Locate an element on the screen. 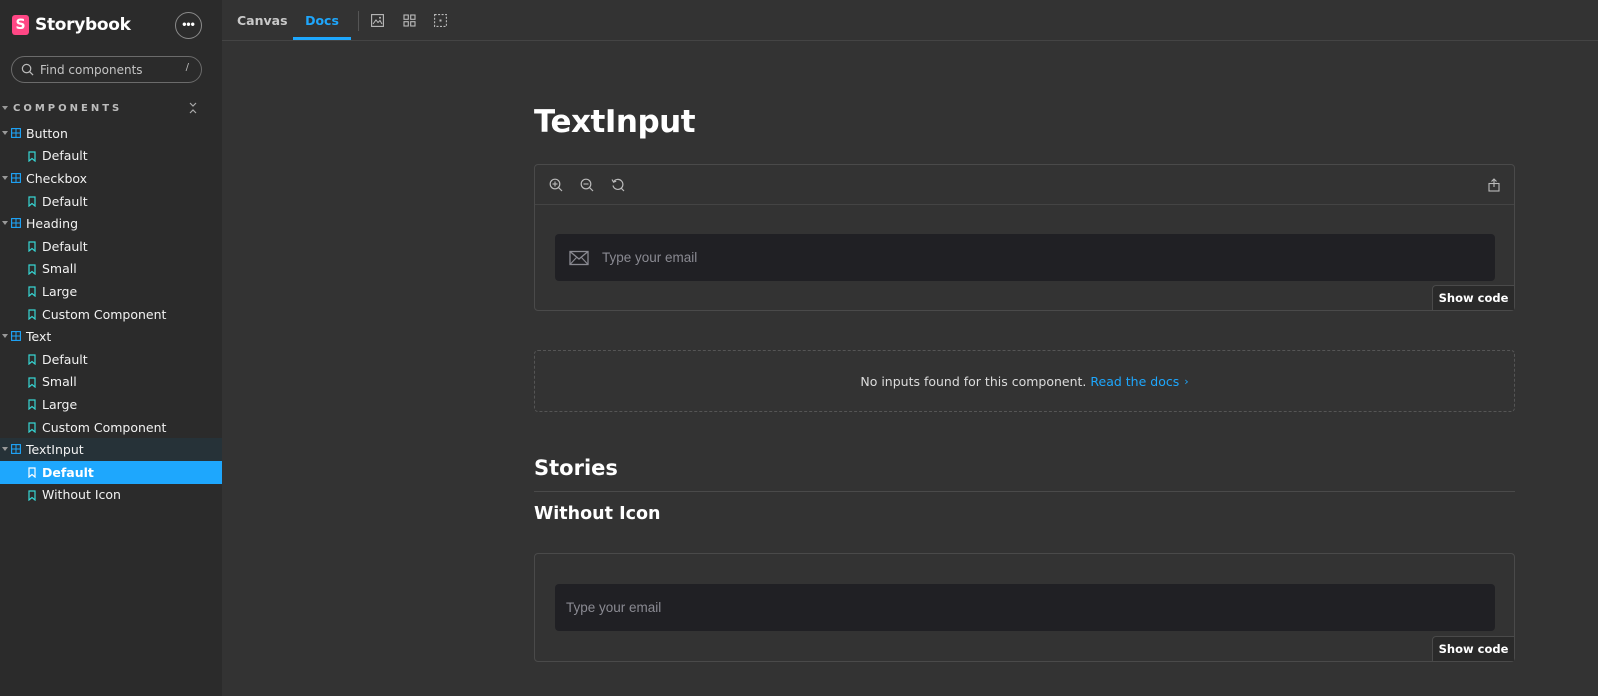 This screenshot has width=1598, height=696. outline-icon is located at coordinates (440, 20).